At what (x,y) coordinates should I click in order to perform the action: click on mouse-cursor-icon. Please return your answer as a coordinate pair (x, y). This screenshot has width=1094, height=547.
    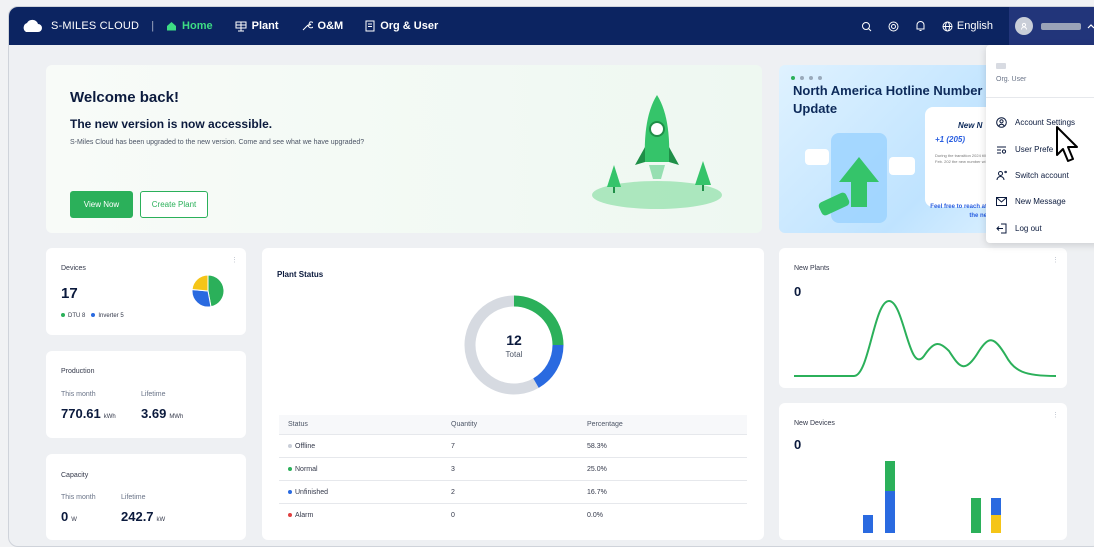
    Looking at the image, I should click on (1067, 144).